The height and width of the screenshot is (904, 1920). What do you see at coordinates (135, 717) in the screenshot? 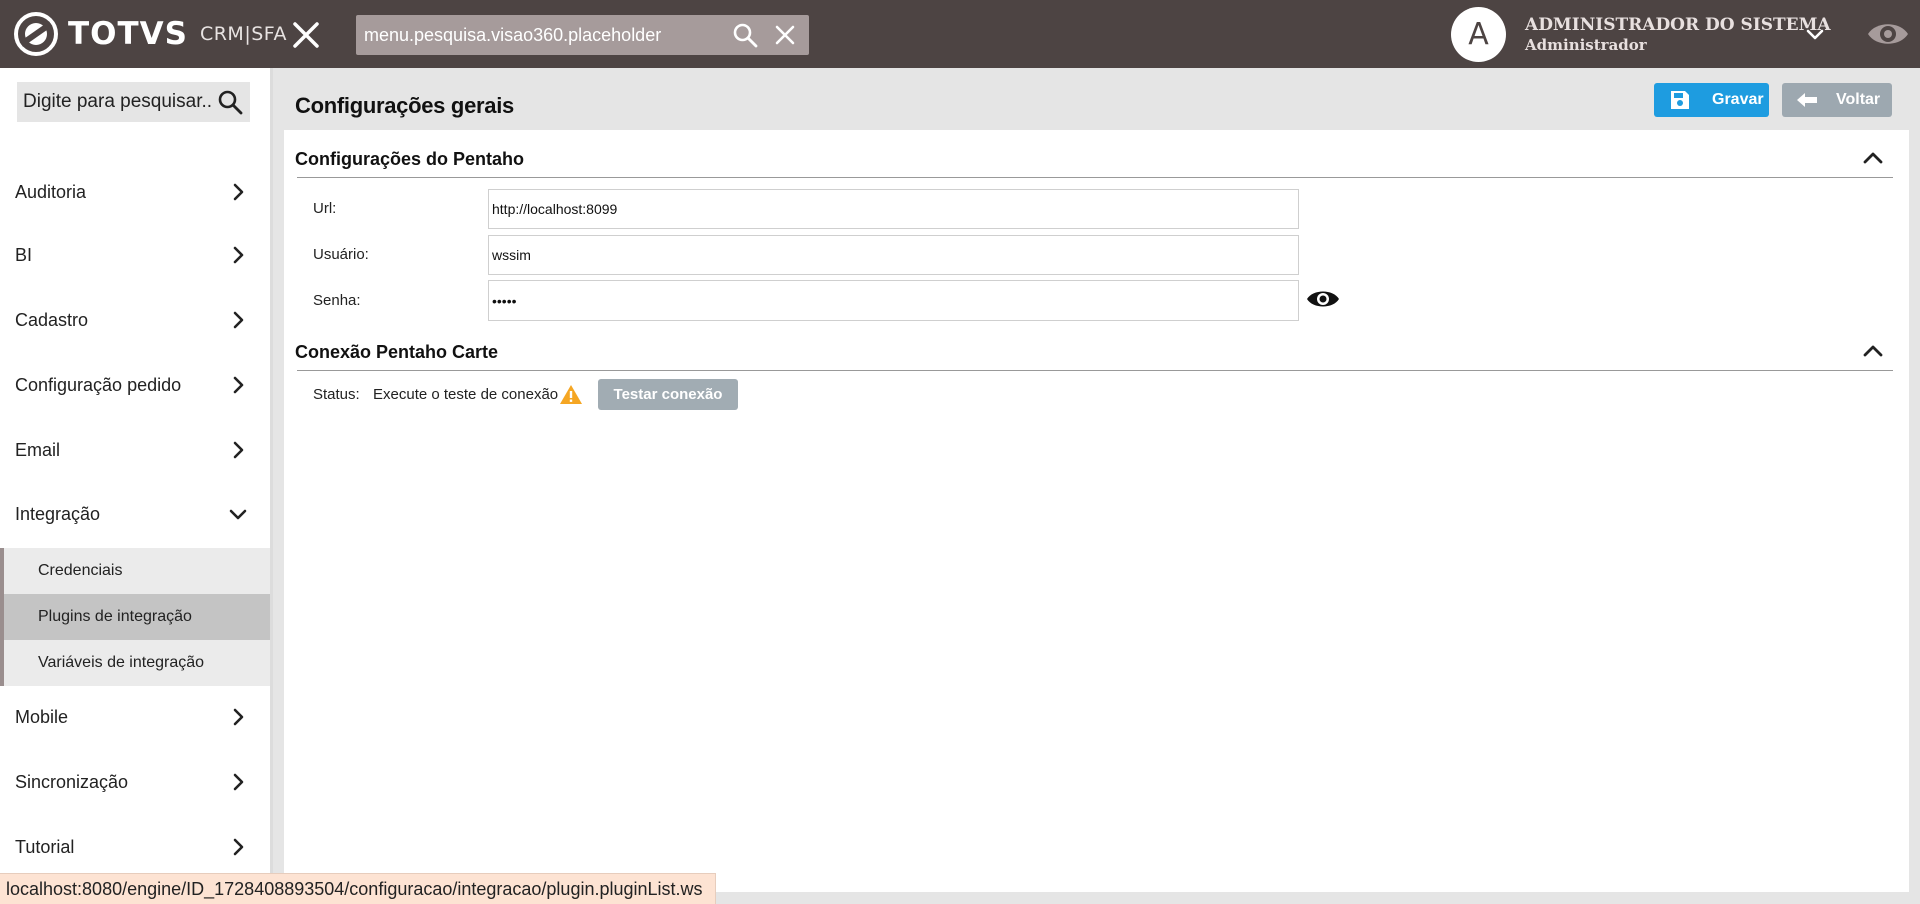
I see `sidebar-item-mobile: Mobile` at bounding box center [135, 717].